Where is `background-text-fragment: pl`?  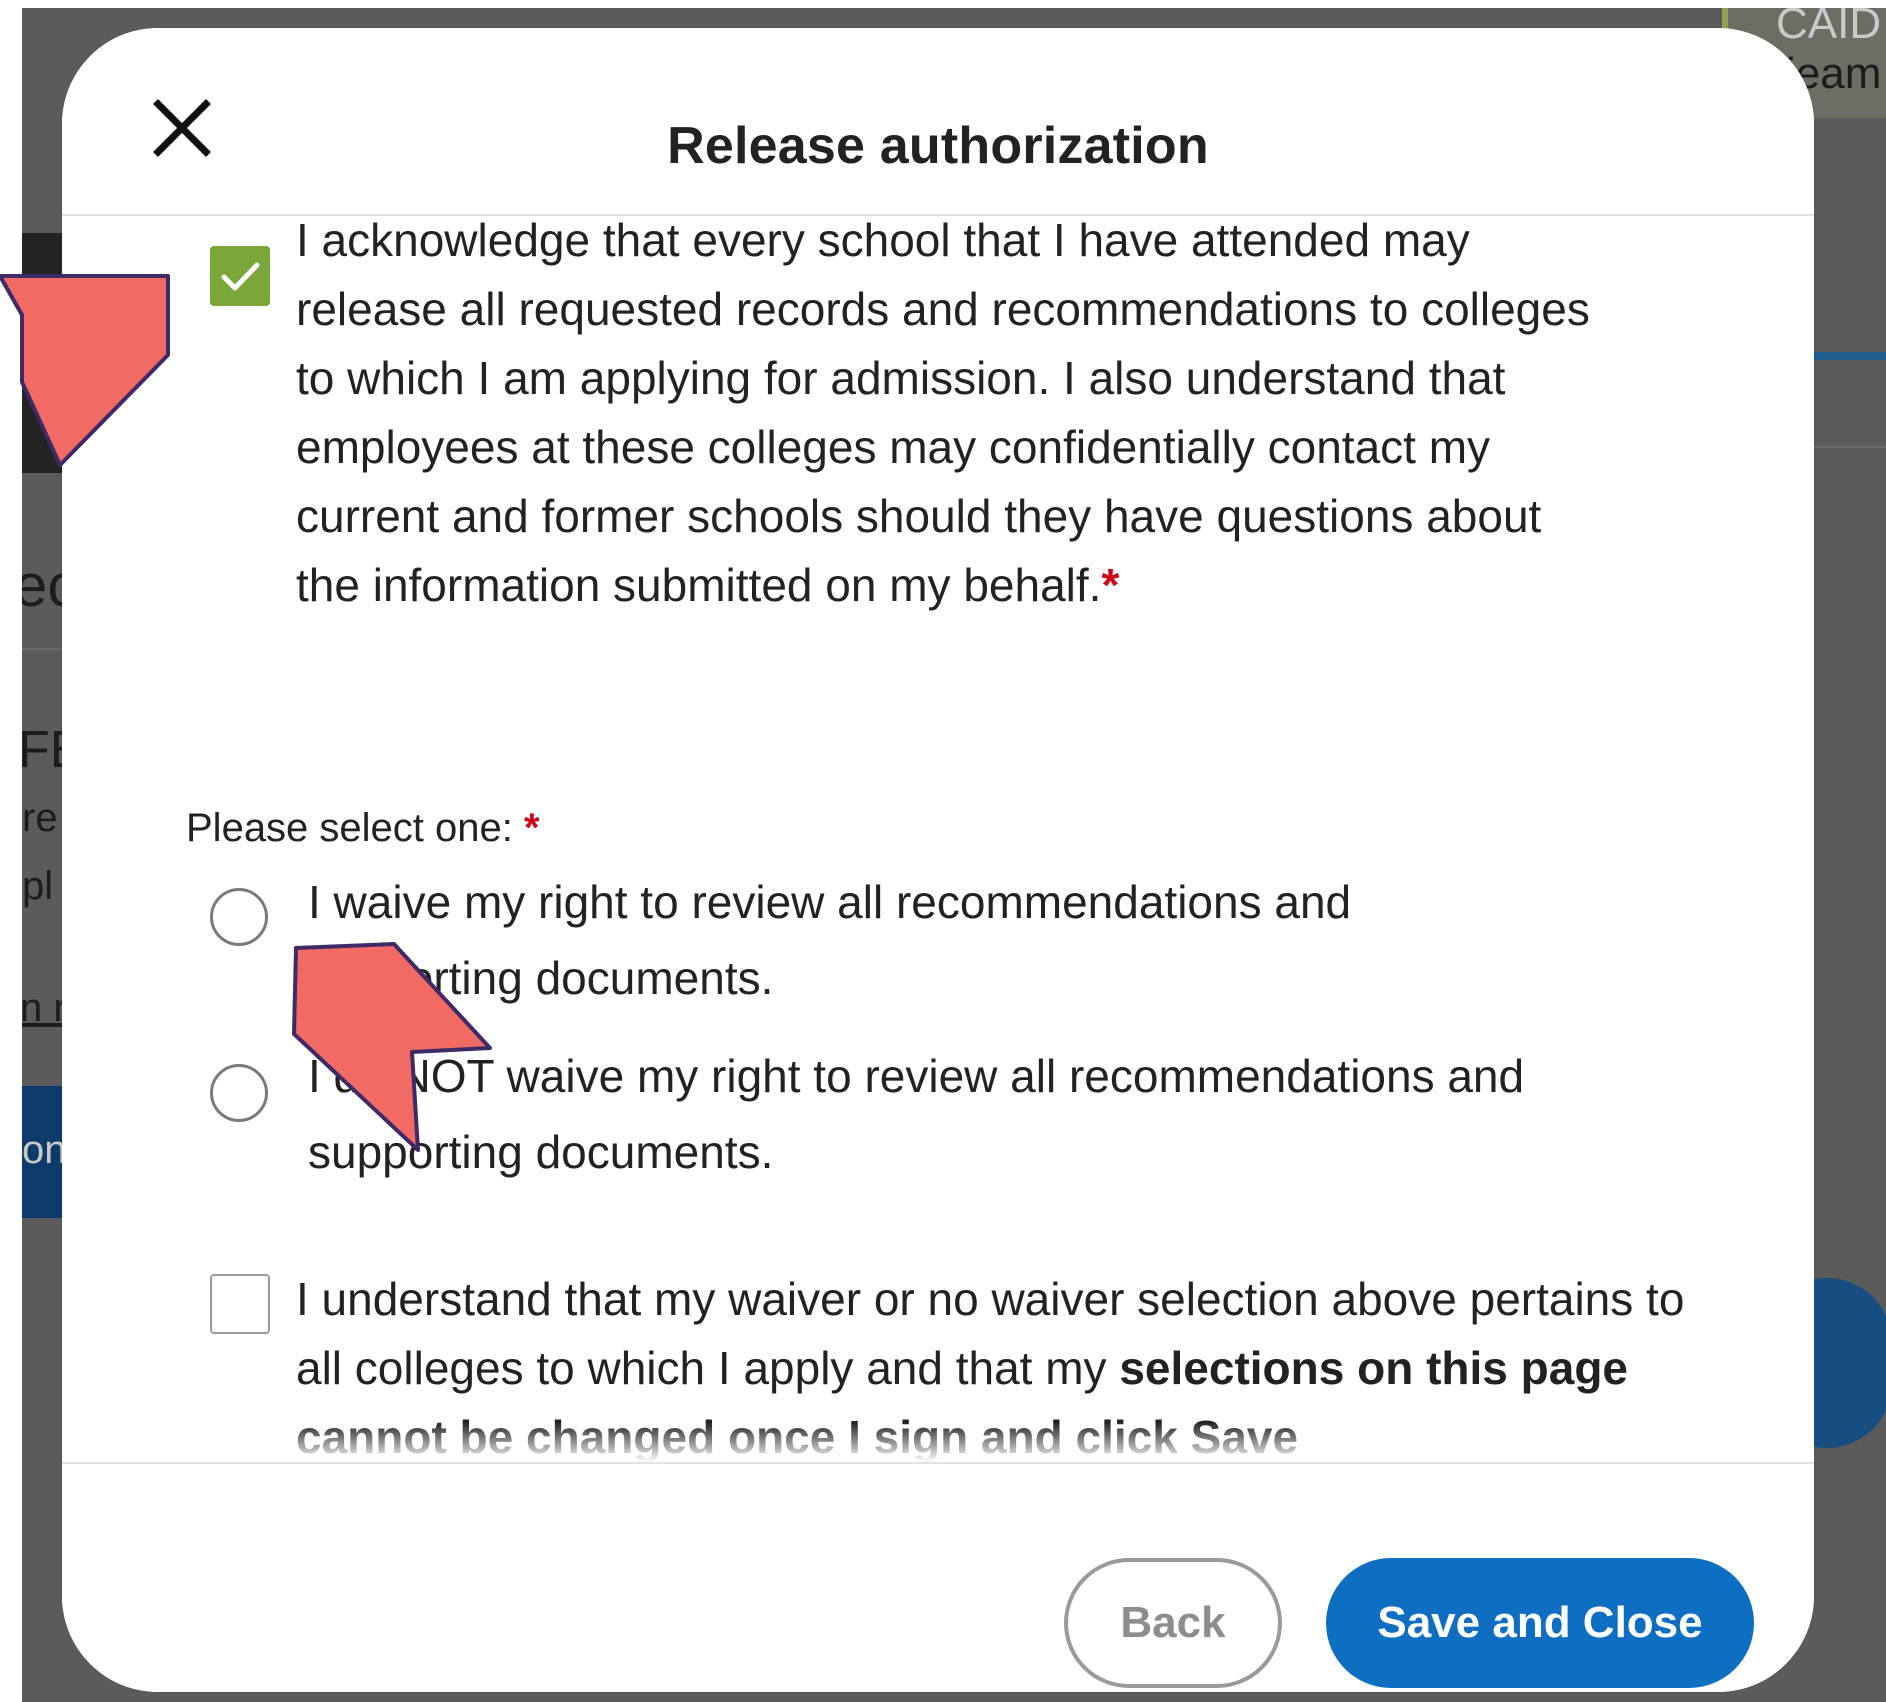
background-text-fragment: pl is located at coordinates (38, 886).